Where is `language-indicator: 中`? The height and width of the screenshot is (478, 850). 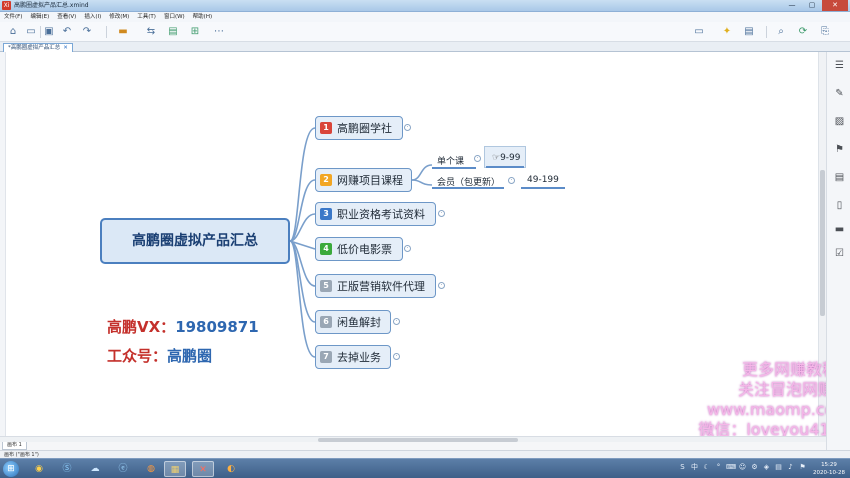 language-indicator: 中 is located at coordinates (694, 467).